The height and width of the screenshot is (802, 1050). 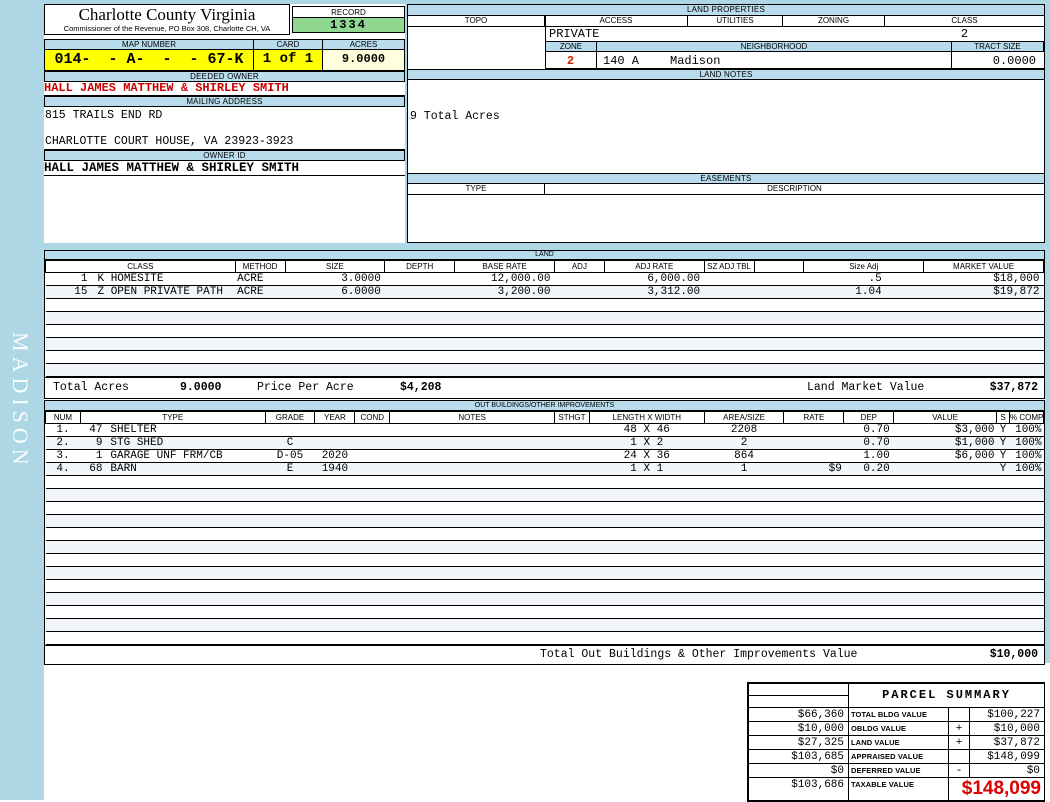 I want to click on deferred-label: DEFERRED VALUE, so click(x=898, y=770).